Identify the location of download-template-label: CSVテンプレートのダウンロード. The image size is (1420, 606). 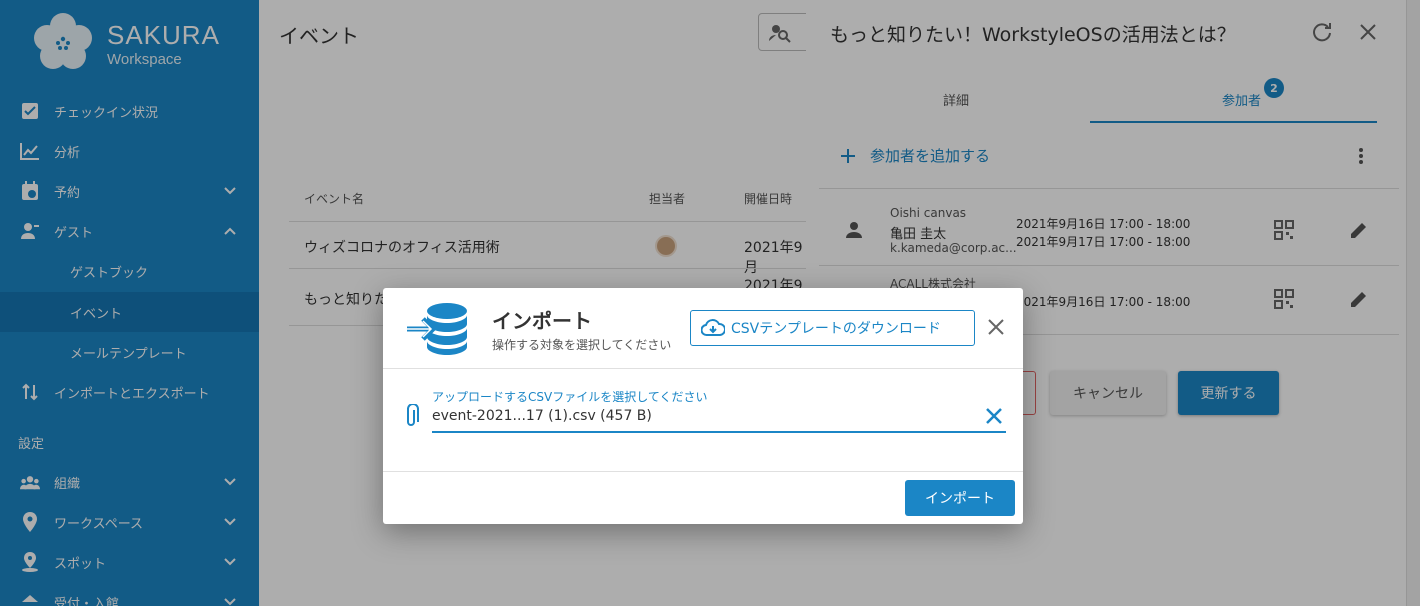
(836, 329).